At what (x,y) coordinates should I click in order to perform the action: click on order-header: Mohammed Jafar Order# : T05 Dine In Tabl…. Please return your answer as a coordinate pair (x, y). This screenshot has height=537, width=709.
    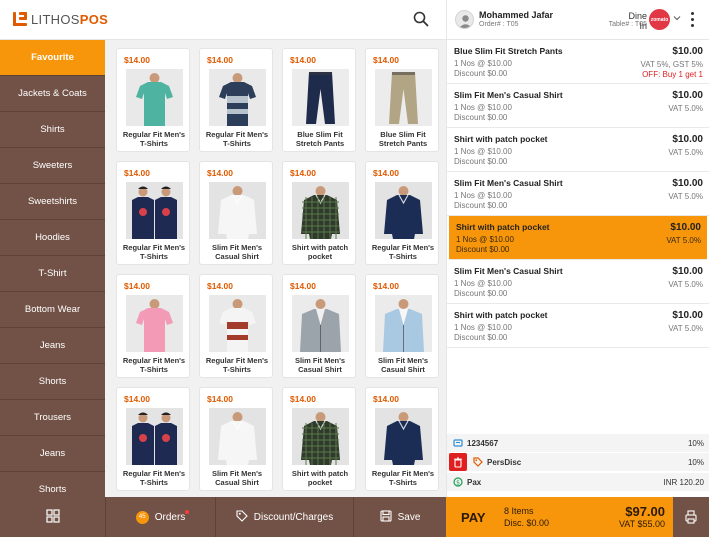
    Looking at the image, I should click on (577, 20).